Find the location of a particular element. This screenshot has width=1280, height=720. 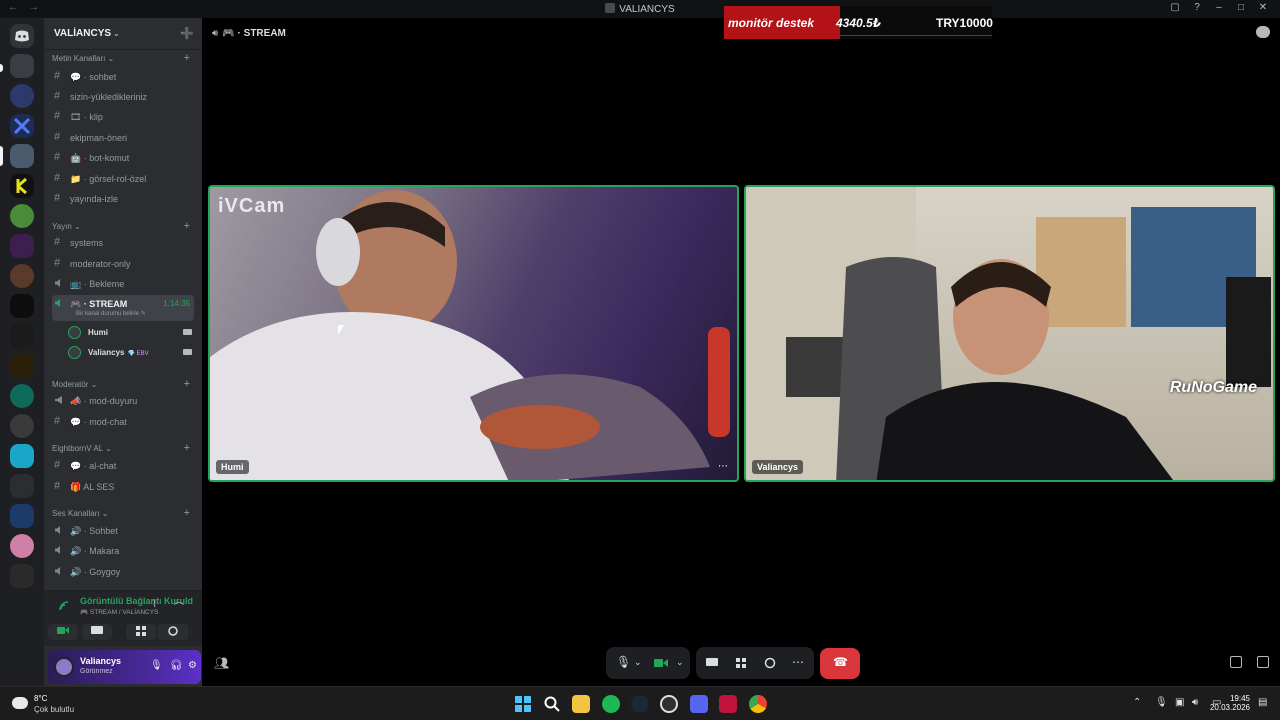

channel-al-chat: # 💬 · al-chat is located at coordinates (123, 466).